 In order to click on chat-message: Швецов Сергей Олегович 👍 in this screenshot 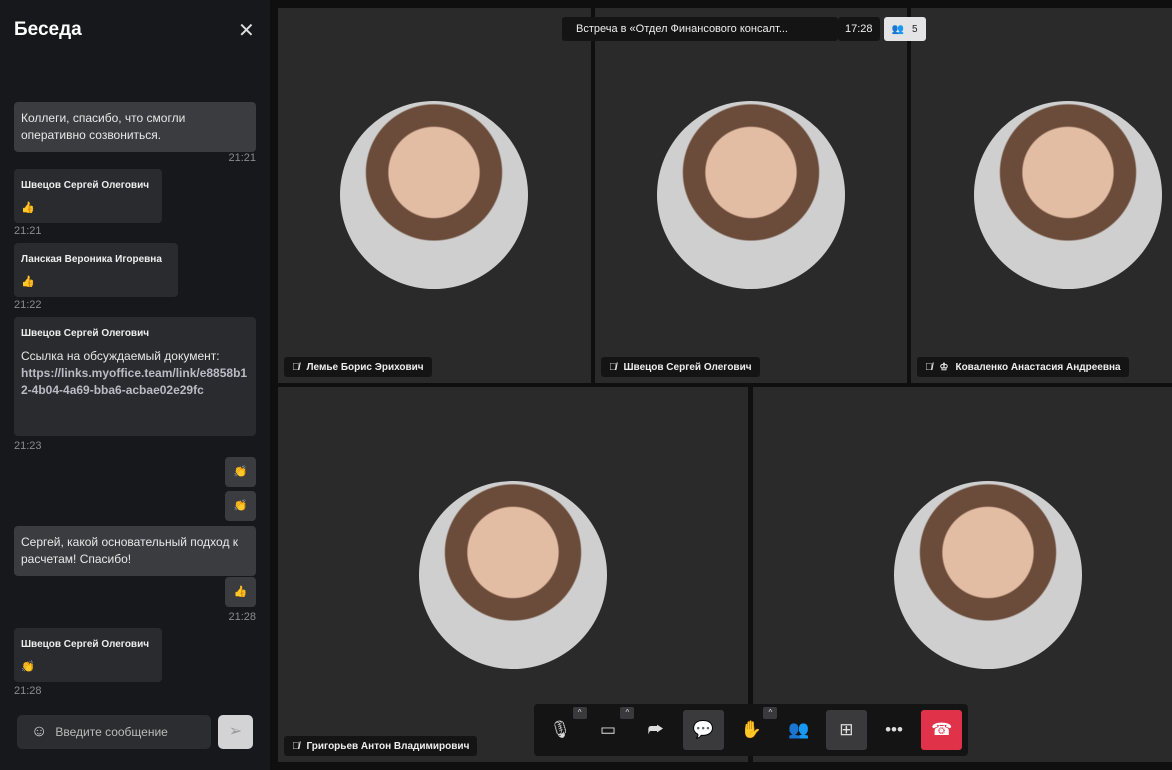, I will do `click(88, 196)`.